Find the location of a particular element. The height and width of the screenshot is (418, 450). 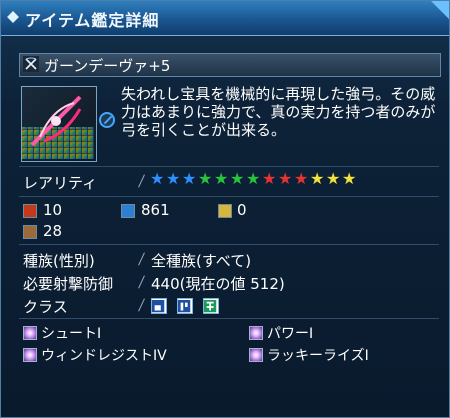

rarity-star-10: ★ is located at coordinates (301, 178).